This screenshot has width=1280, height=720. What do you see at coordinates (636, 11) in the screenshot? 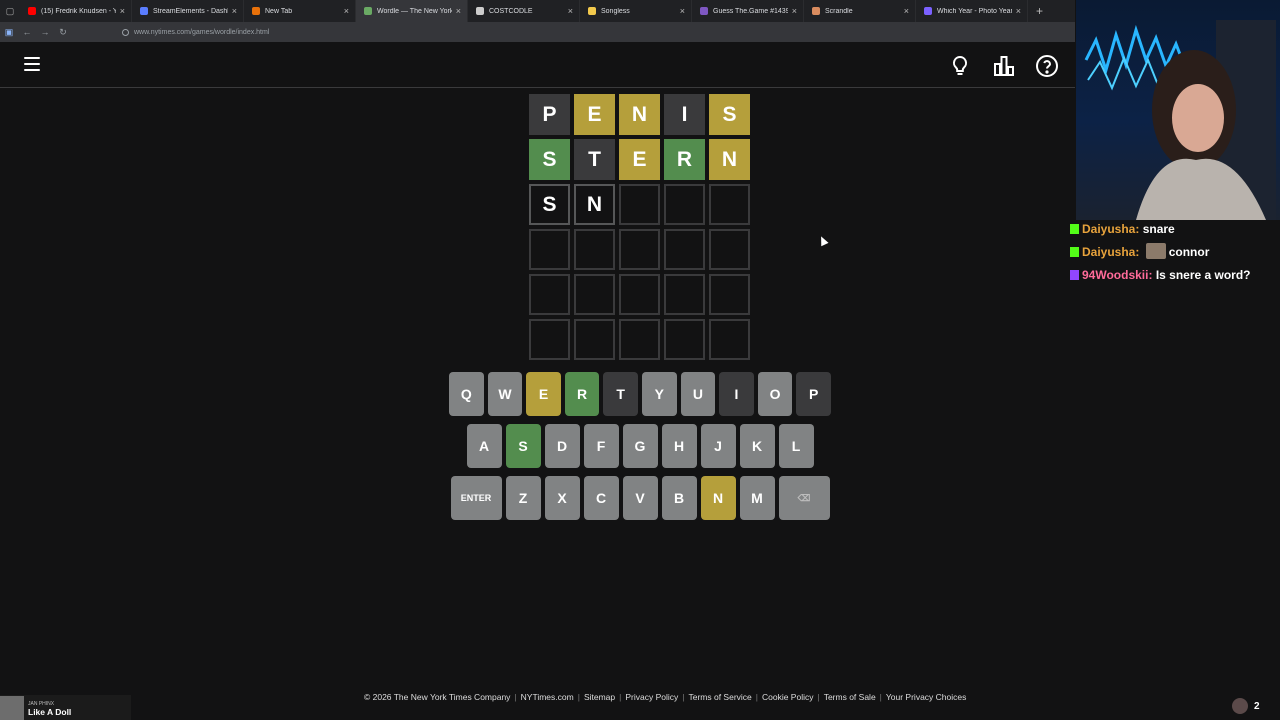
I see `browser-tab: Songless ×` at bounding box center [636, 11].